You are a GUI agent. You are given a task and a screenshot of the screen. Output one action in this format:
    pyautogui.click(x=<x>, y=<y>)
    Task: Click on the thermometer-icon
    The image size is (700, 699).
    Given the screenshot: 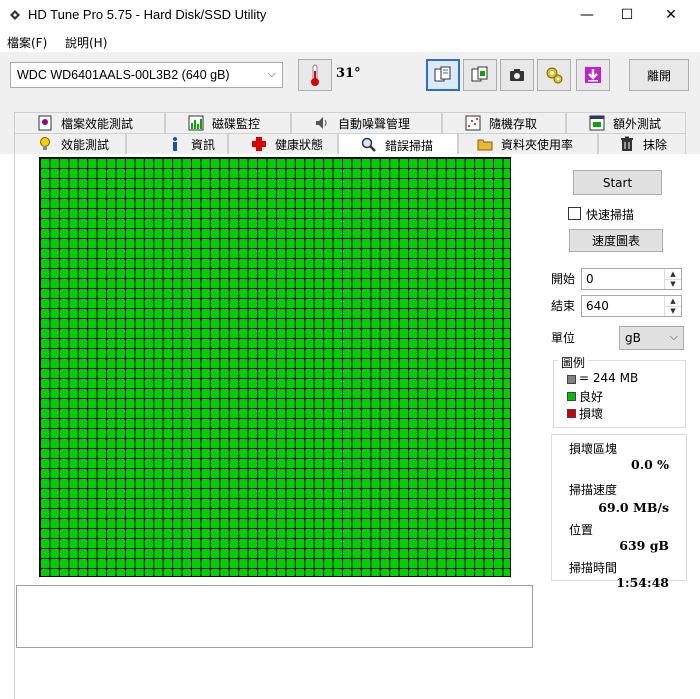 What is the action you would take?
    pyautogui.click(x=315, y=75)
    